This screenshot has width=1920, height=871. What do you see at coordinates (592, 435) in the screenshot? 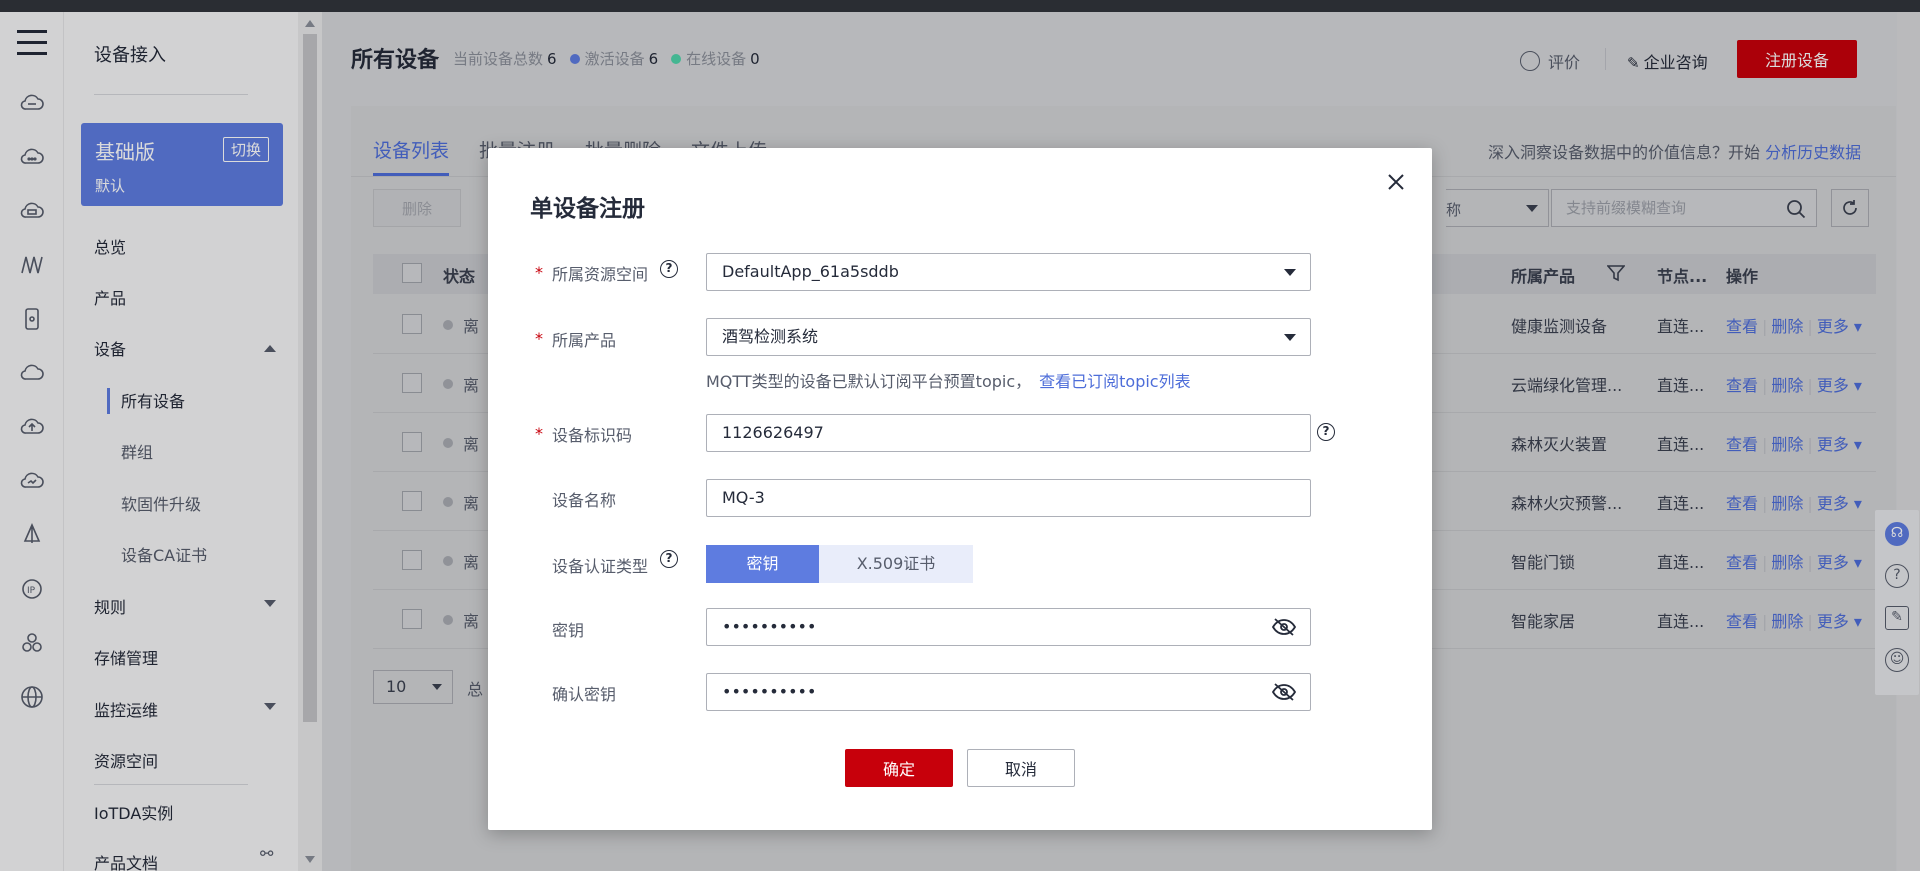
I see `identifier-label: 设备标识码` at bounding box center [592, 435].